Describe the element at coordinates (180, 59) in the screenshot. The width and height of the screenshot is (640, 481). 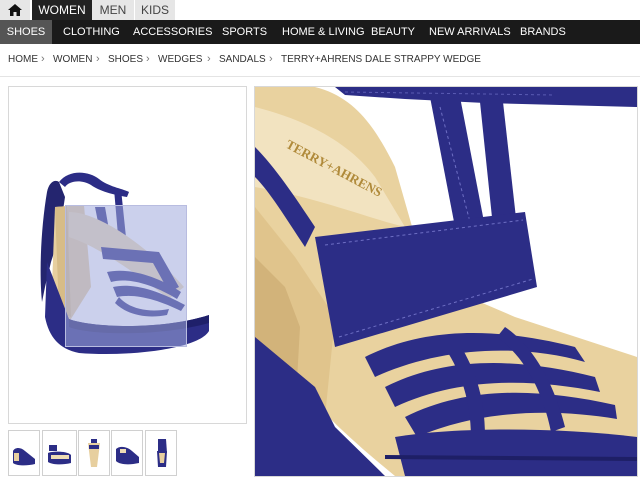
I see `breadcrumb-wedges: WEDGES` at that location.